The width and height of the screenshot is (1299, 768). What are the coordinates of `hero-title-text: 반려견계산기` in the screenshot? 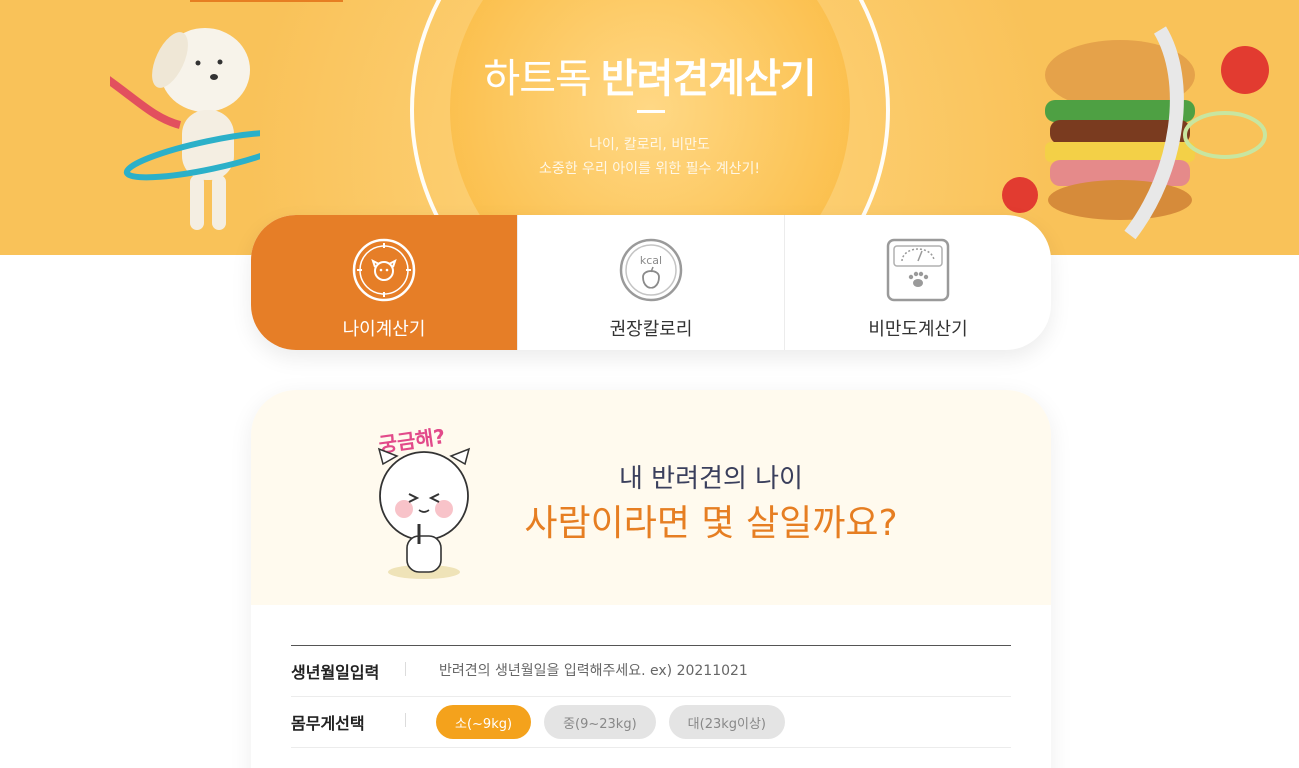 It's located at (708, 79).